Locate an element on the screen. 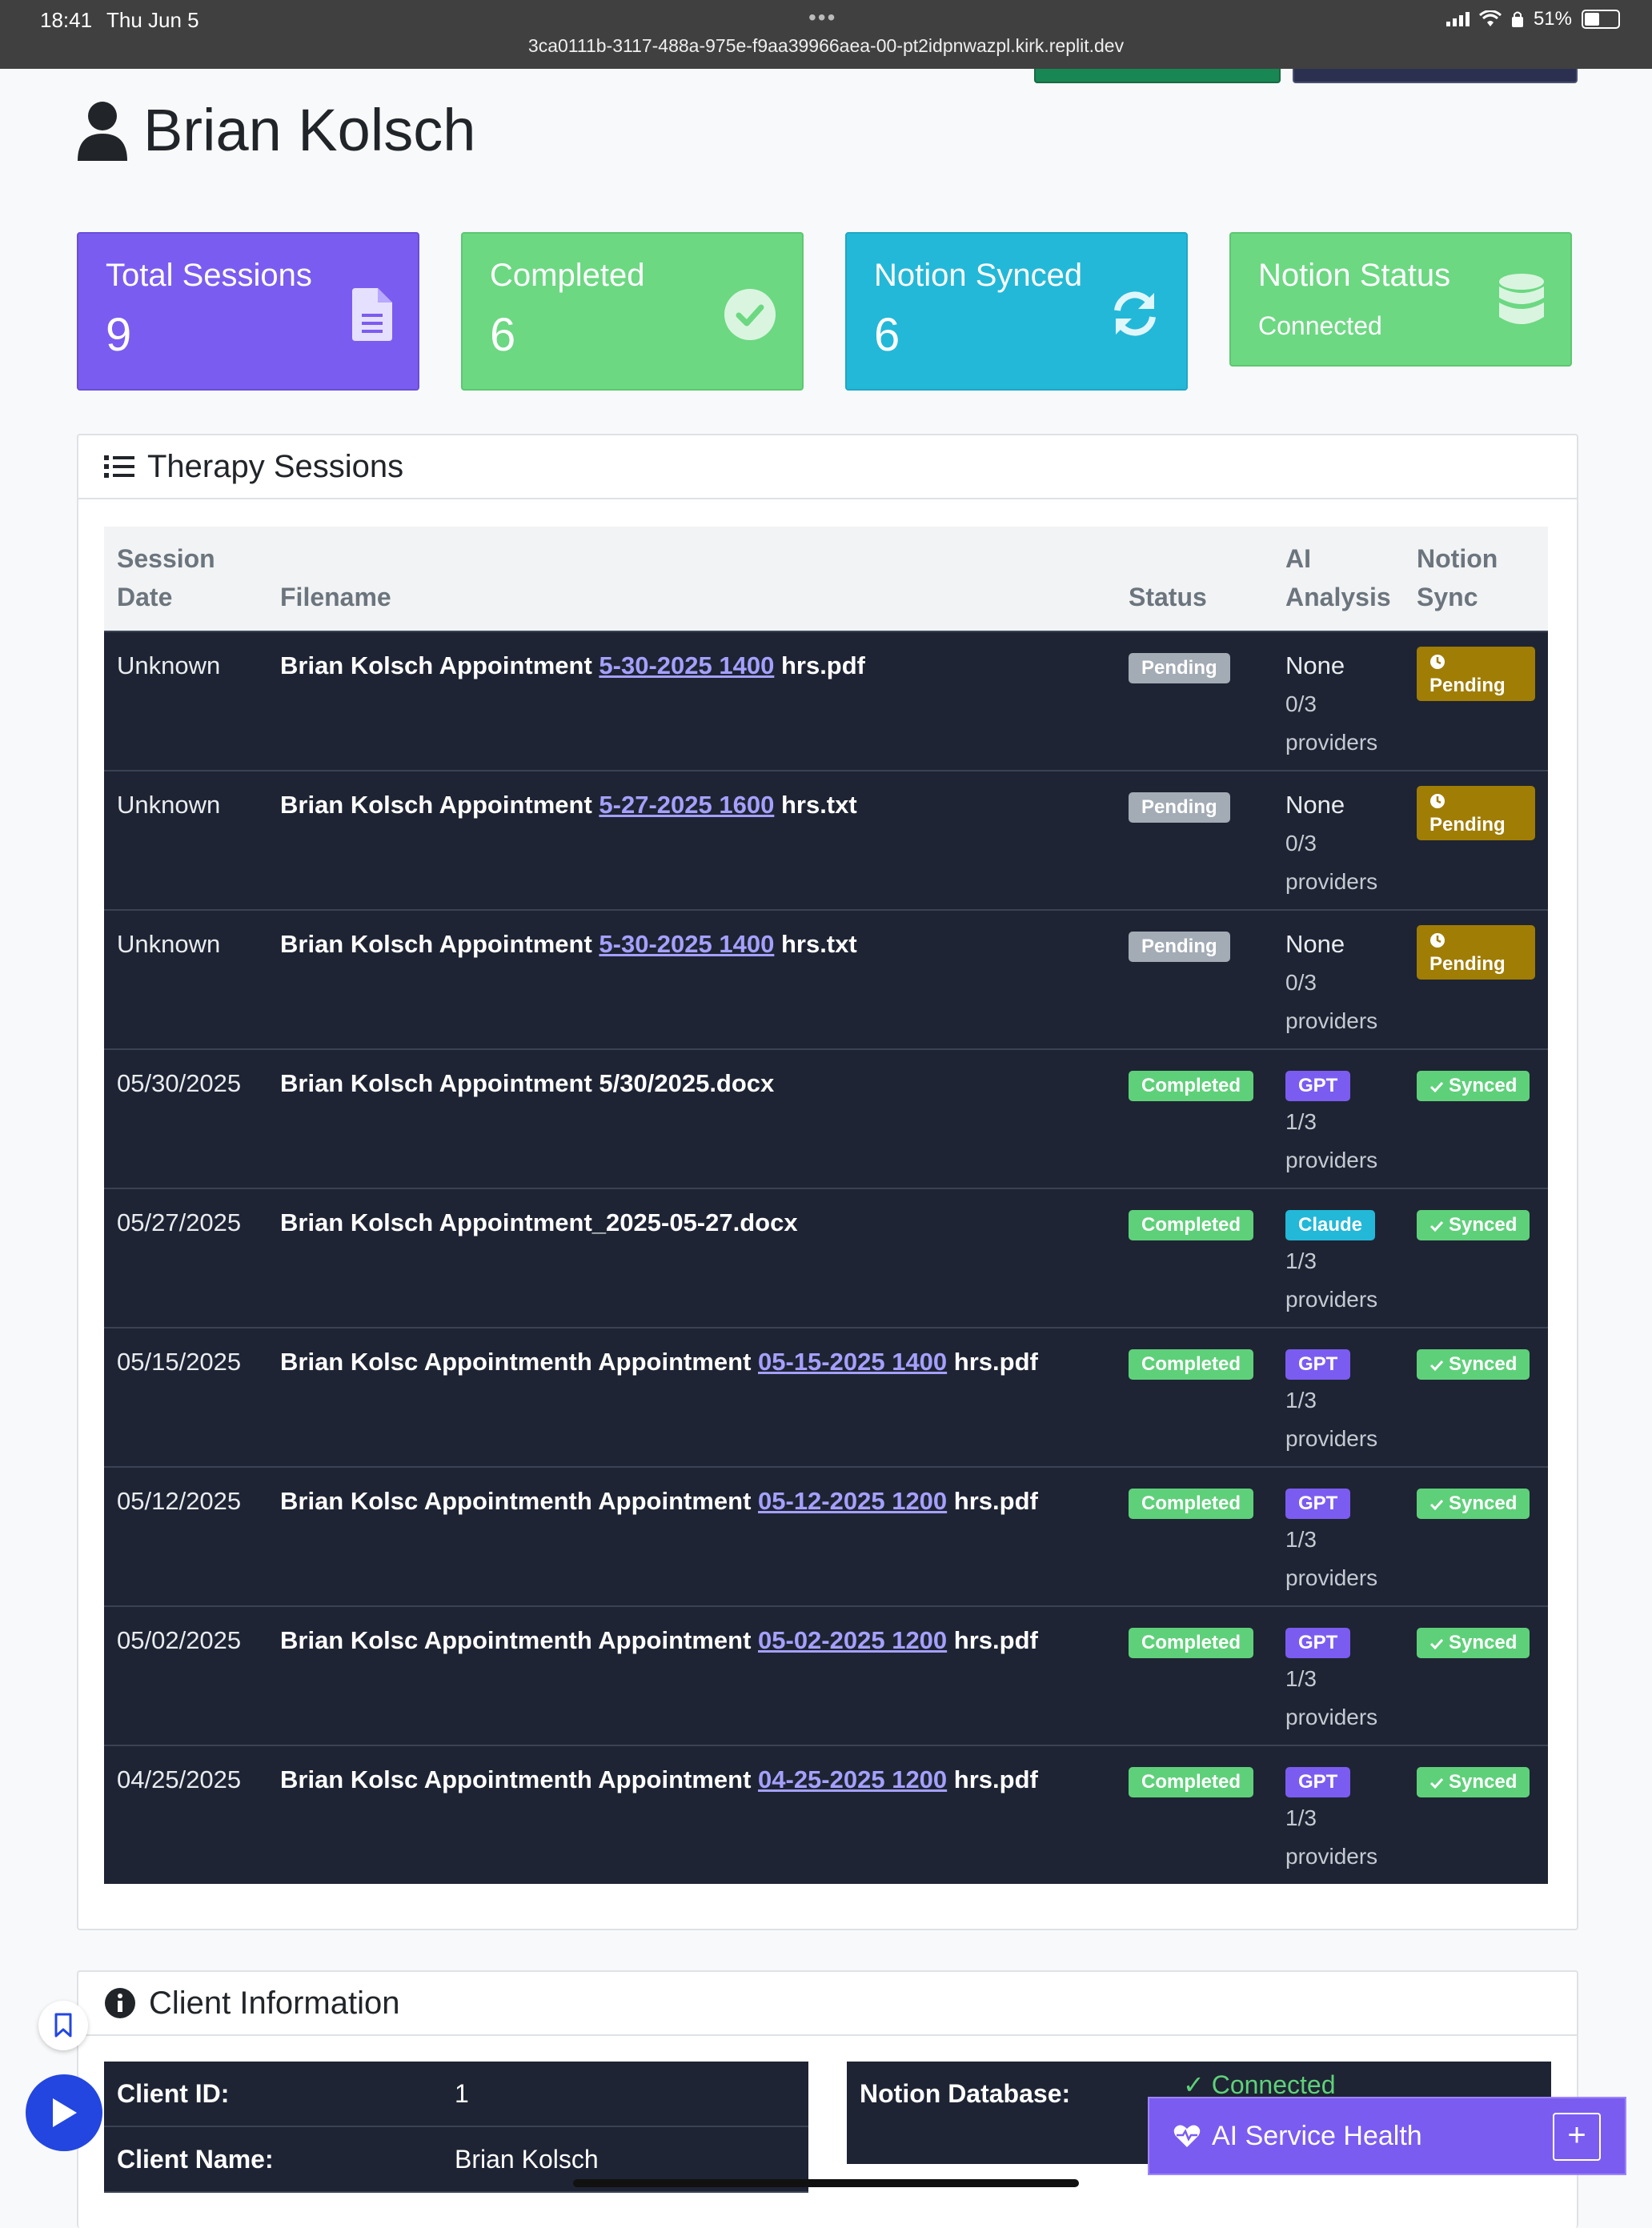 This screenshot has width=1652, height=2228. user-icon is located at coordinates (102, 131).